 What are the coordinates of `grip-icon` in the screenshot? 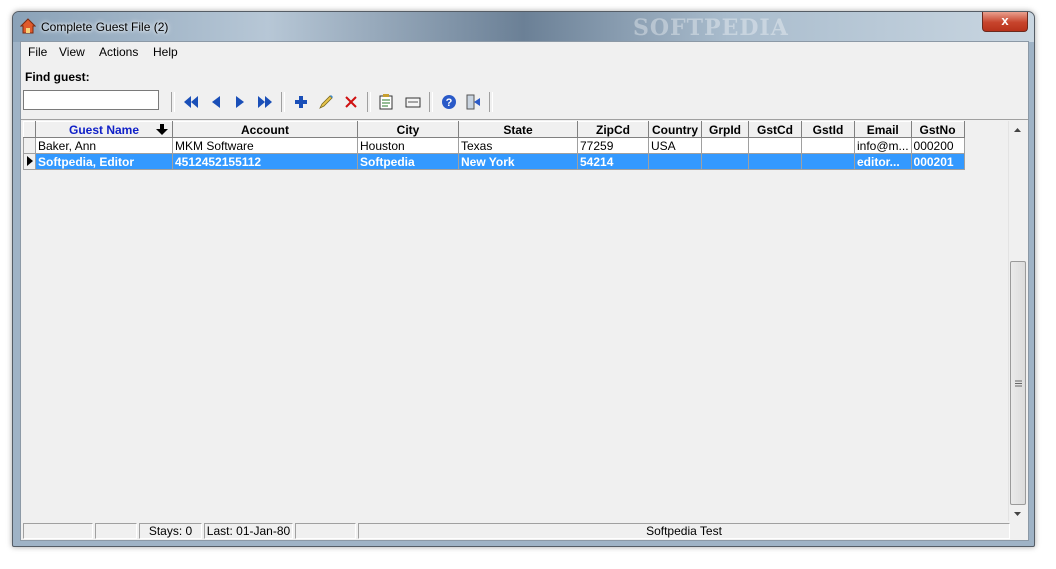 It's located at (1018, 383).